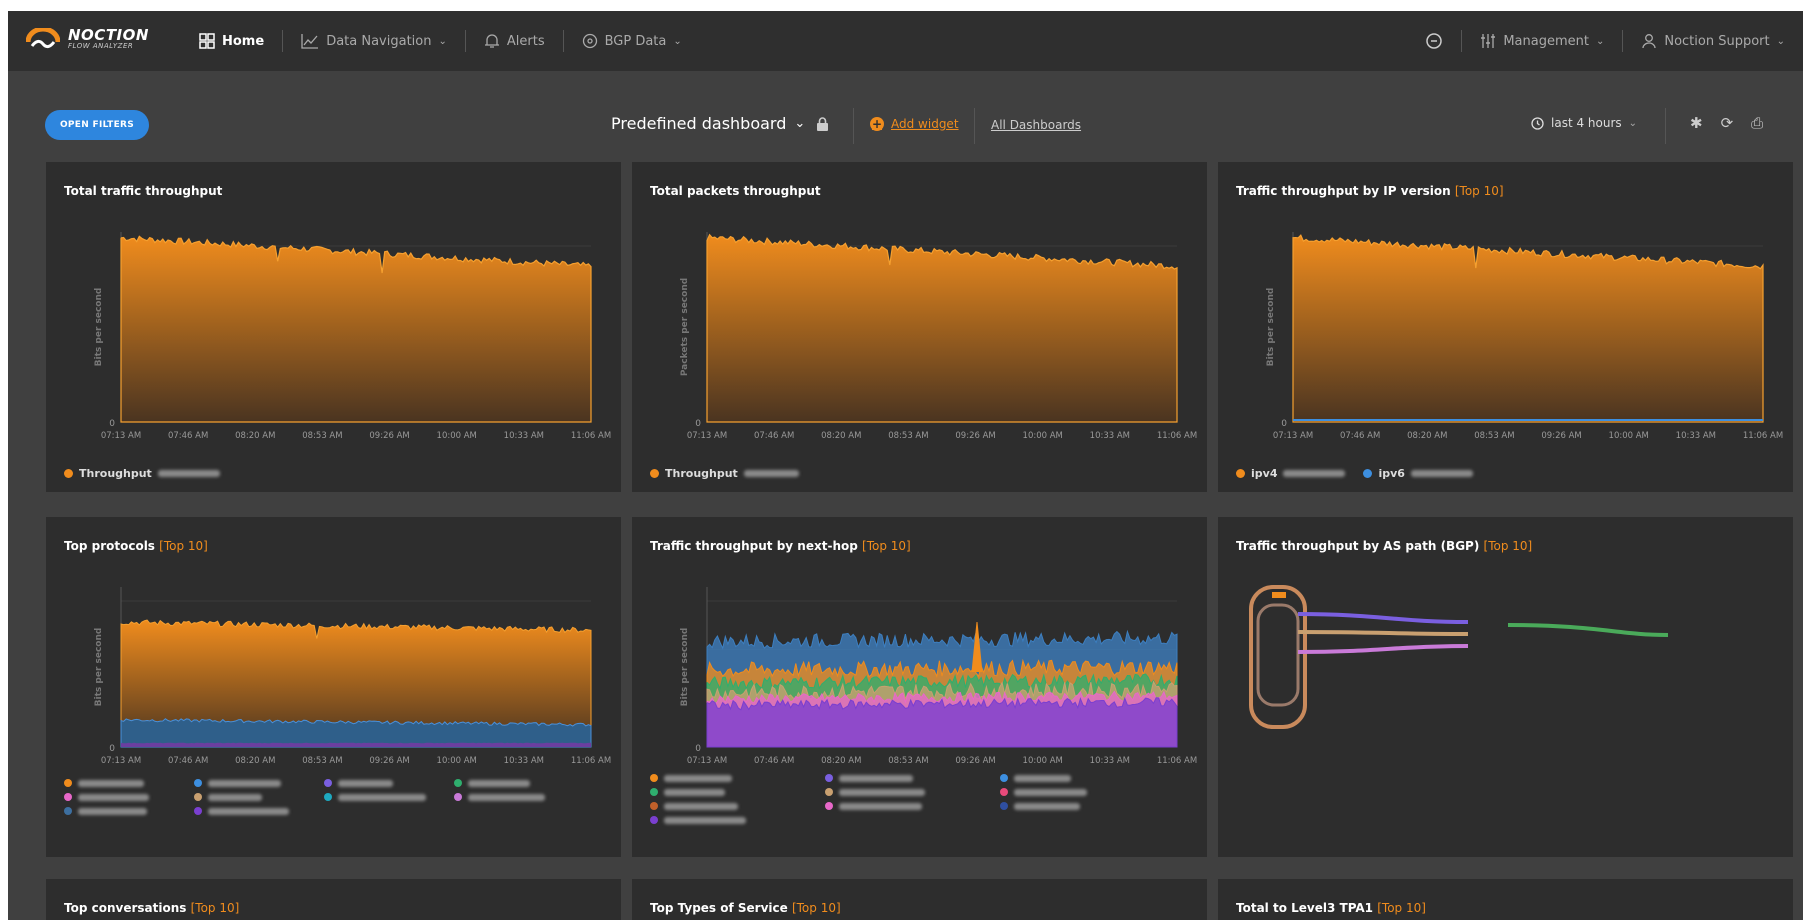  I want to click on dashboard-title: Predefined dashboard, so click(699, 123).